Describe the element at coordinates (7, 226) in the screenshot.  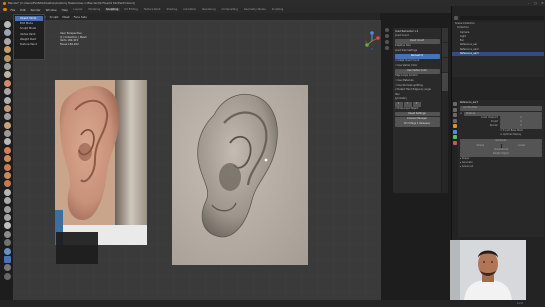
I see `cloth-brush-icon` at that location.